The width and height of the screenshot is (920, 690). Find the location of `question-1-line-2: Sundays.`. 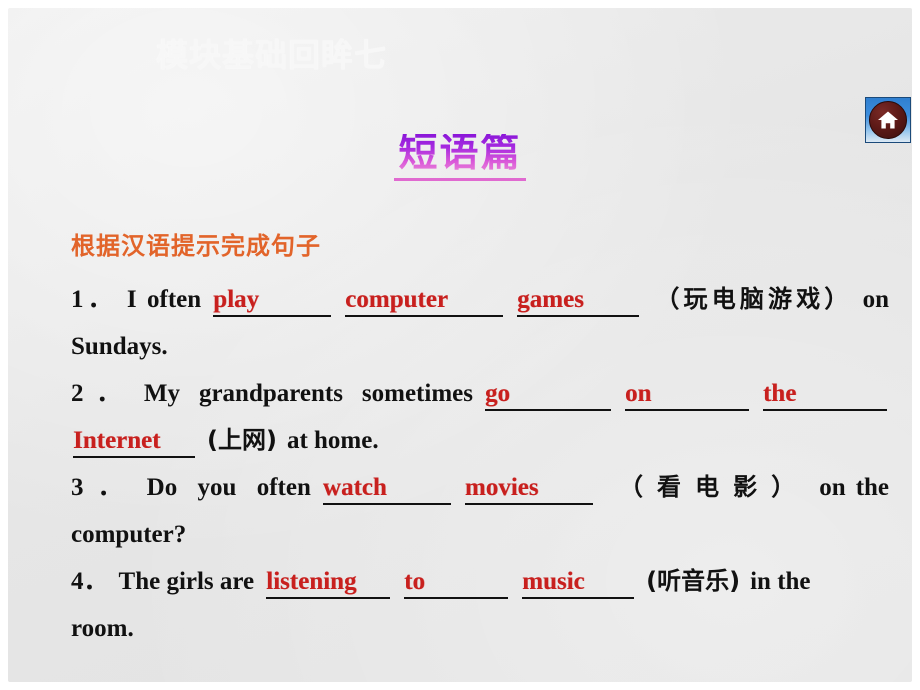

question-1-line-2: Sundays. is located at coordinates (480, 346).